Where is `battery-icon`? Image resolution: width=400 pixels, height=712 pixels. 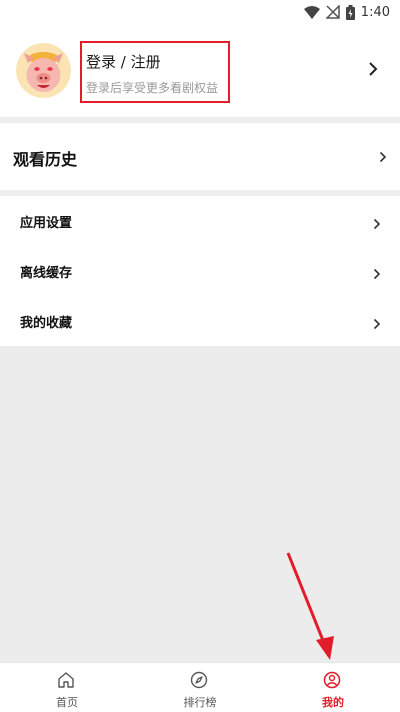
battery-icon is located at coordinates (350, 12).